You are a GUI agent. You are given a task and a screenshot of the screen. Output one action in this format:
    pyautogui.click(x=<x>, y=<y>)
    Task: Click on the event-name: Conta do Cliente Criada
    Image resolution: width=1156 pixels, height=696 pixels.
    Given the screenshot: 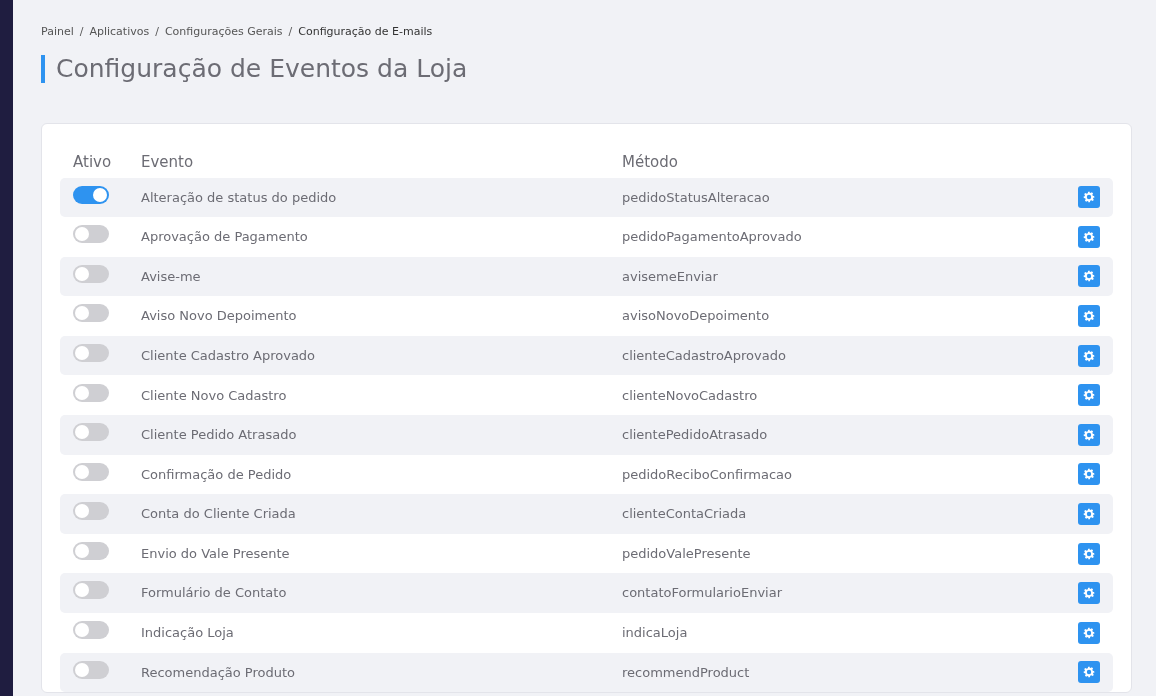 What is the action you would take?
    pyautogui.click(x=218, y=514)
    